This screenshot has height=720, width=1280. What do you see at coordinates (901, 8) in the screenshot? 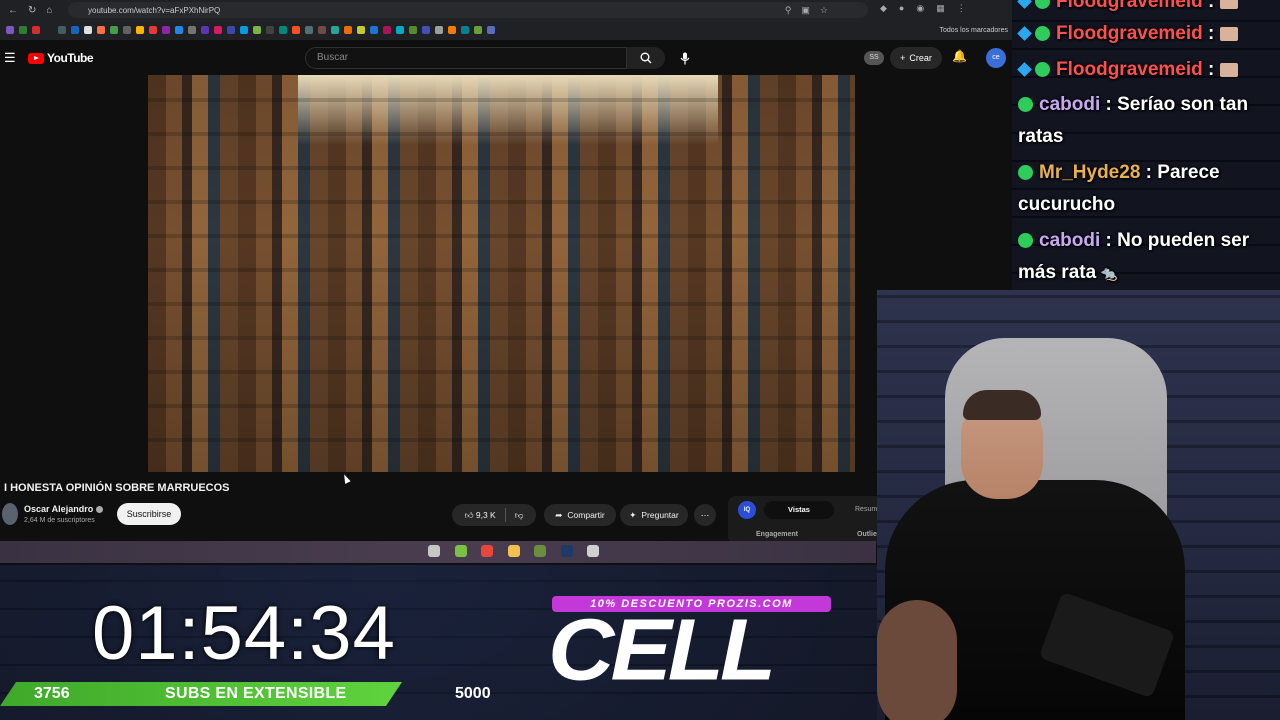
I see `extension-icon: ●` at bounding box center [901, 8].